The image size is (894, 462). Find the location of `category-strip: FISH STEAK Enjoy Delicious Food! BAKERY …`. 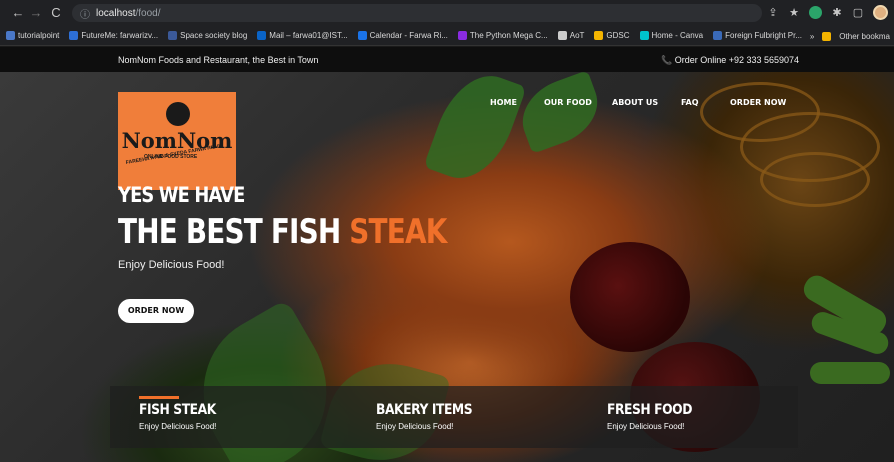

category-strip: FISH STEAK Enjoy Delicious Food! BAKERY … is located at coordinates (454, 417).